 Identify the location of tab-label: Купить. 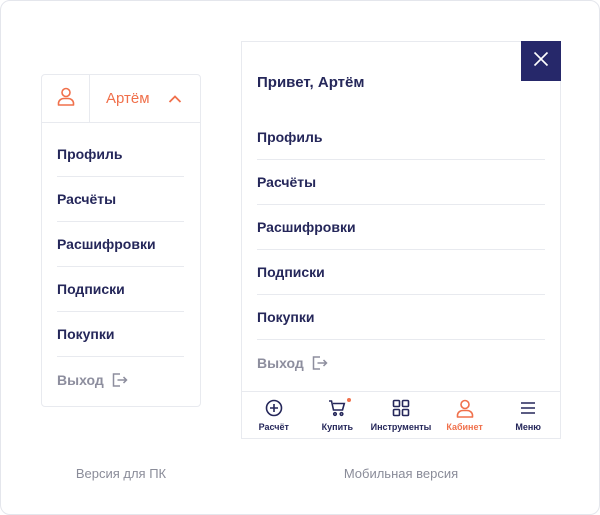
(337, 427).